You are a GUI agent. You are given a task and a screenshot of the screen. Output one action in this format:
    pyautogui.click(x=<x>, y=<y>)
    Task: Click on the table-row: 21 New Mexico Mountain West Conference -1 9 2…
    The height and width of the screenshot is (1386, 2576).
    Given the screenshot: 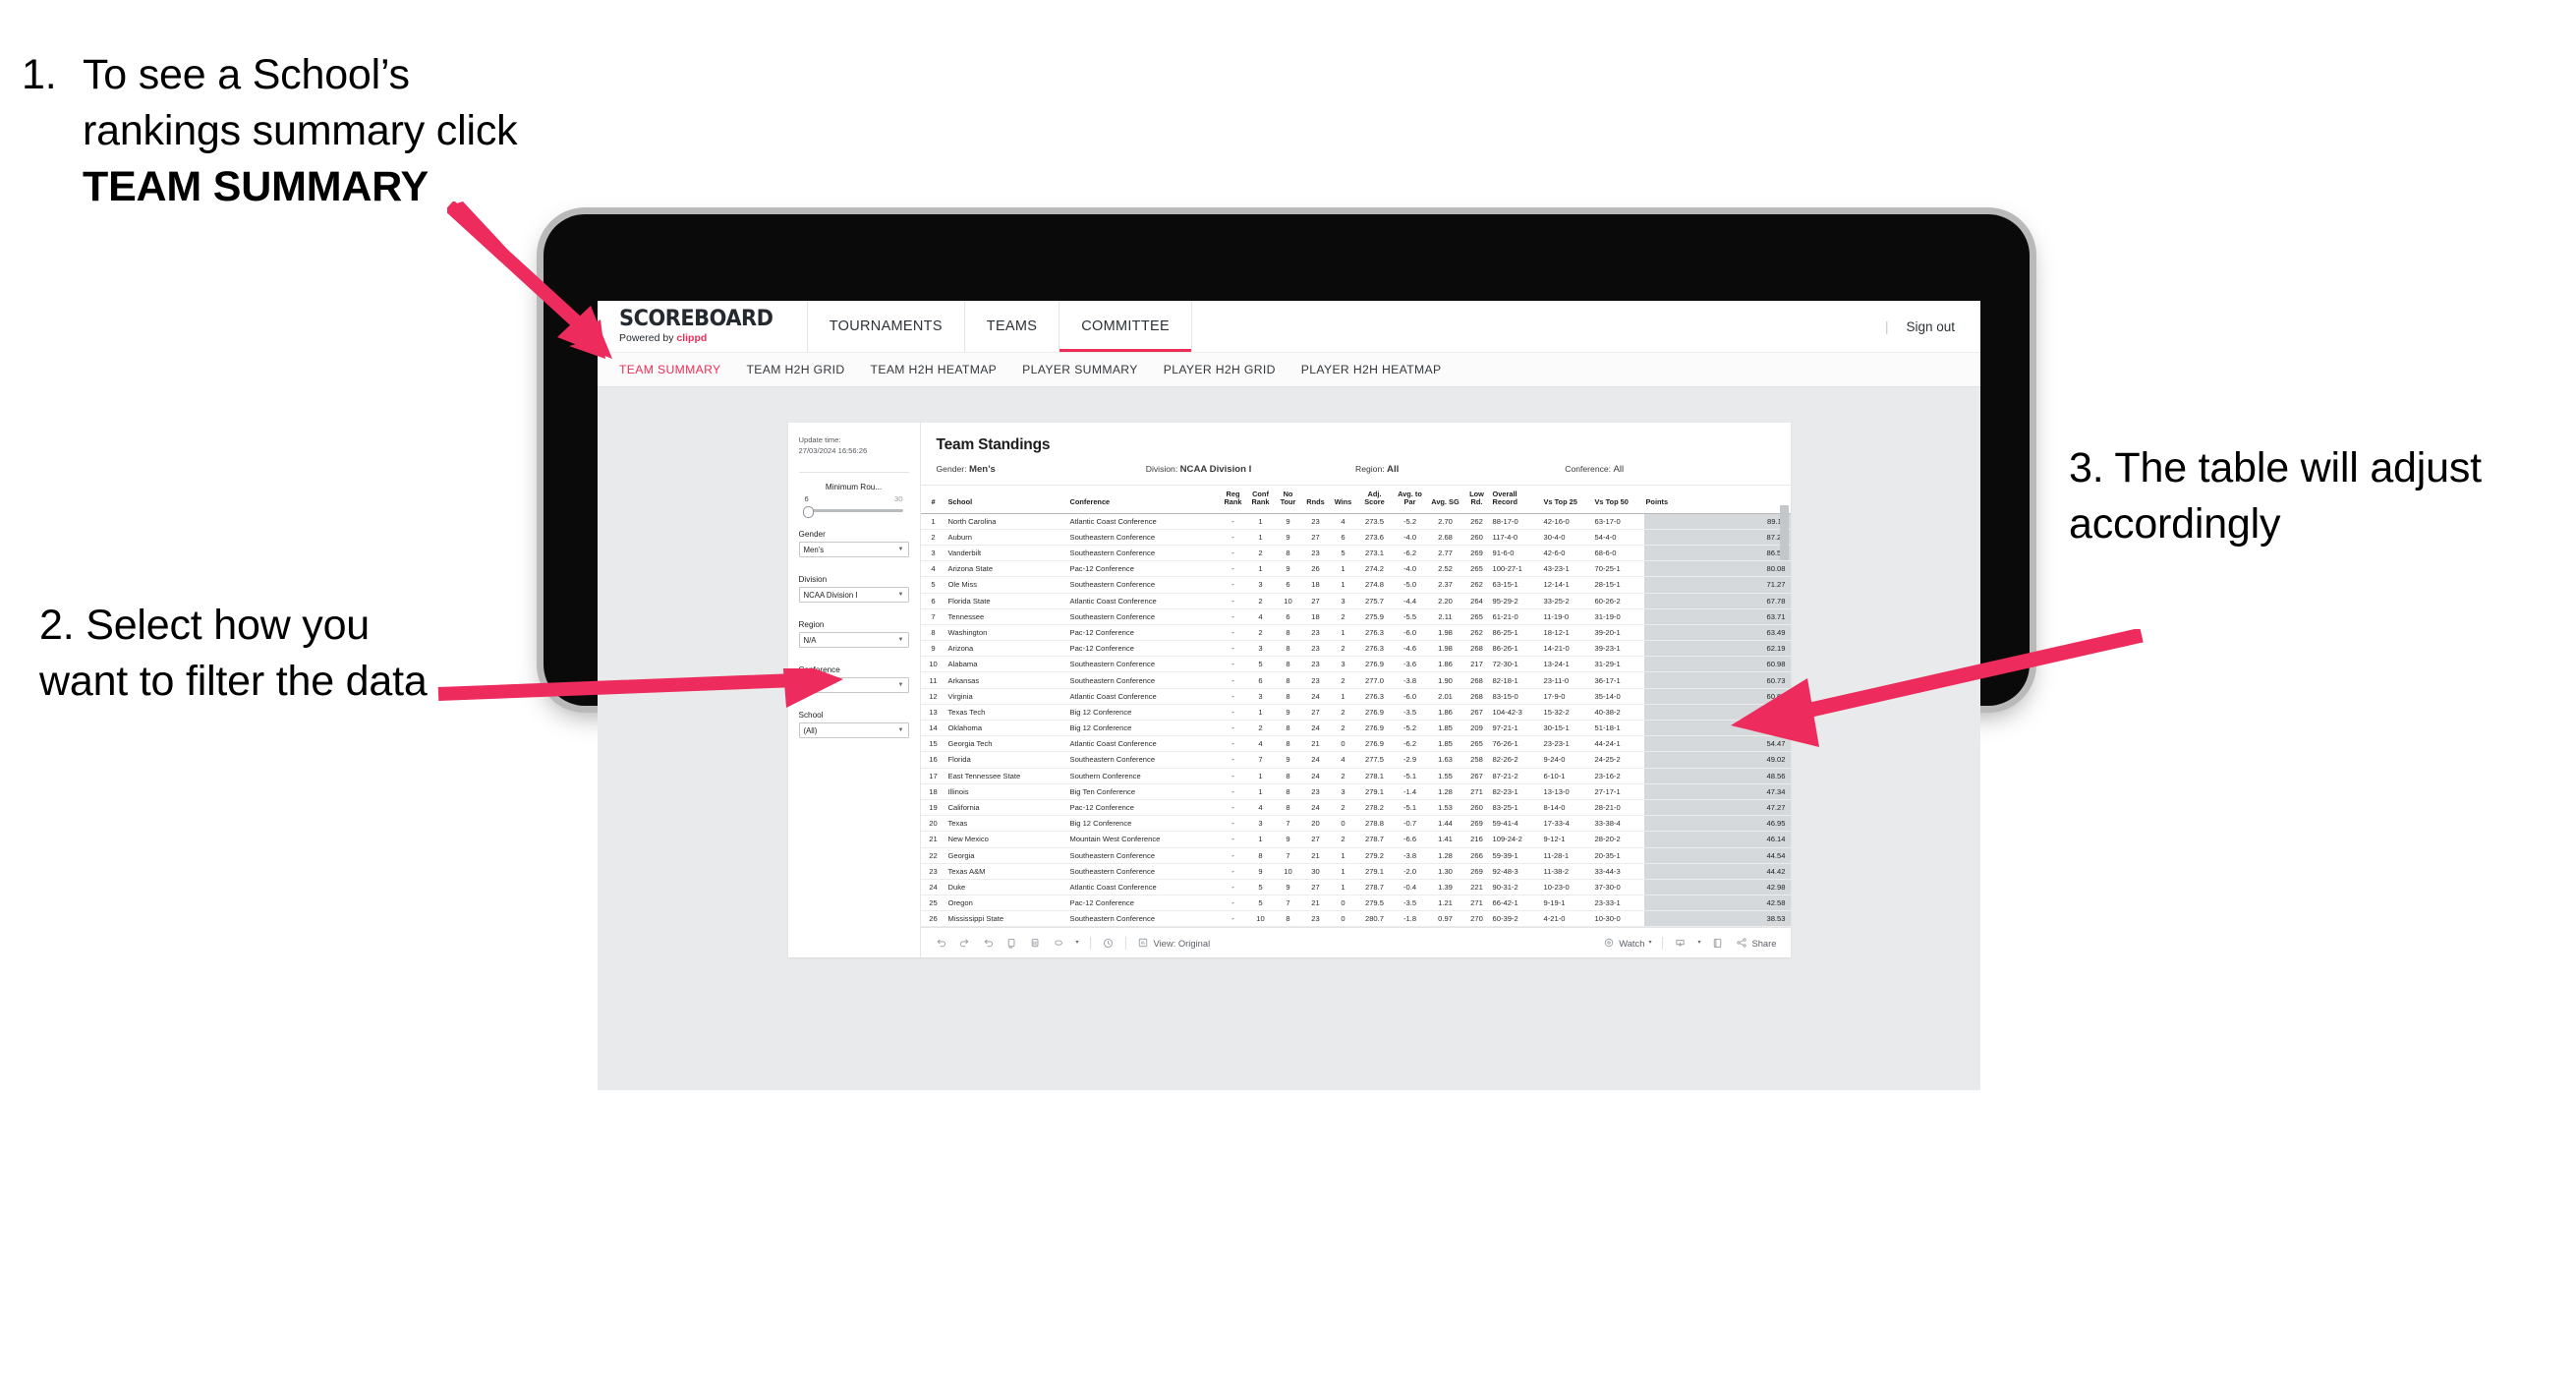 What is the action you would take?
    pyautogui.click(x=1355, y=839)
    